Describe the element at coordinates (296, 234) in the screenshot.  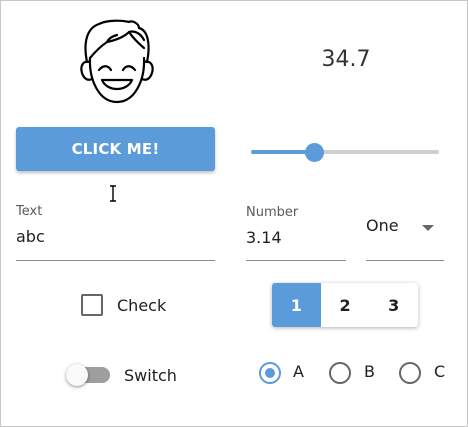
I see `number-field: Number 3.14` at that location.